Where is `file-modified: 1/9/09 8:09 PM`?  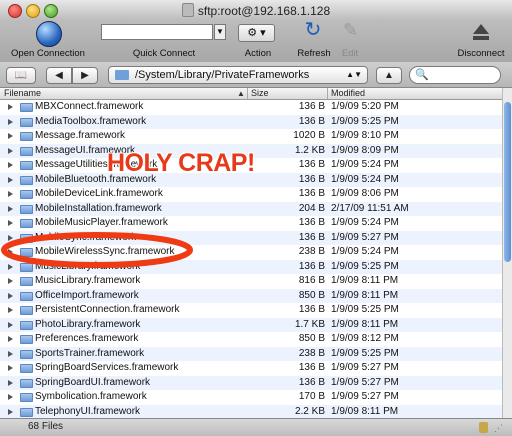
file-modified: 1/9/09 8:09 PM is located at coordinates (365, 150).